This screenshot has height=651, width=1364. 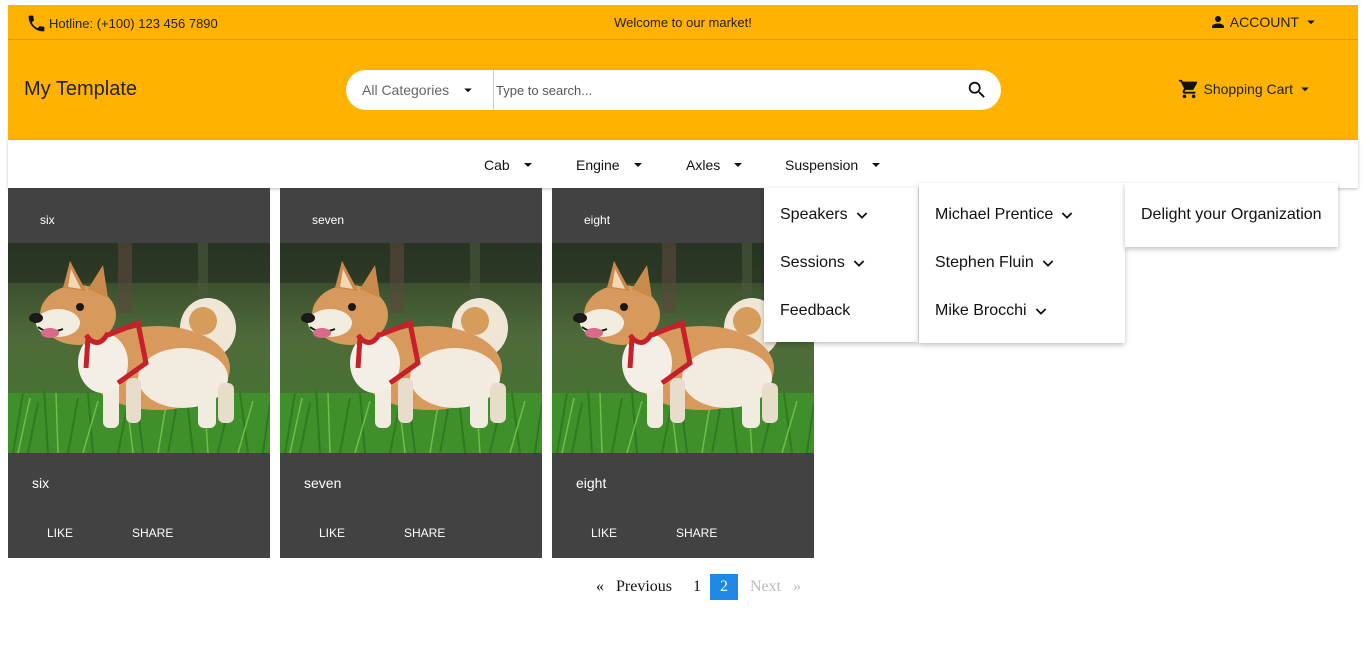 I want to click on menu-item-speakers: Speakers, so click(x=841, y=215).